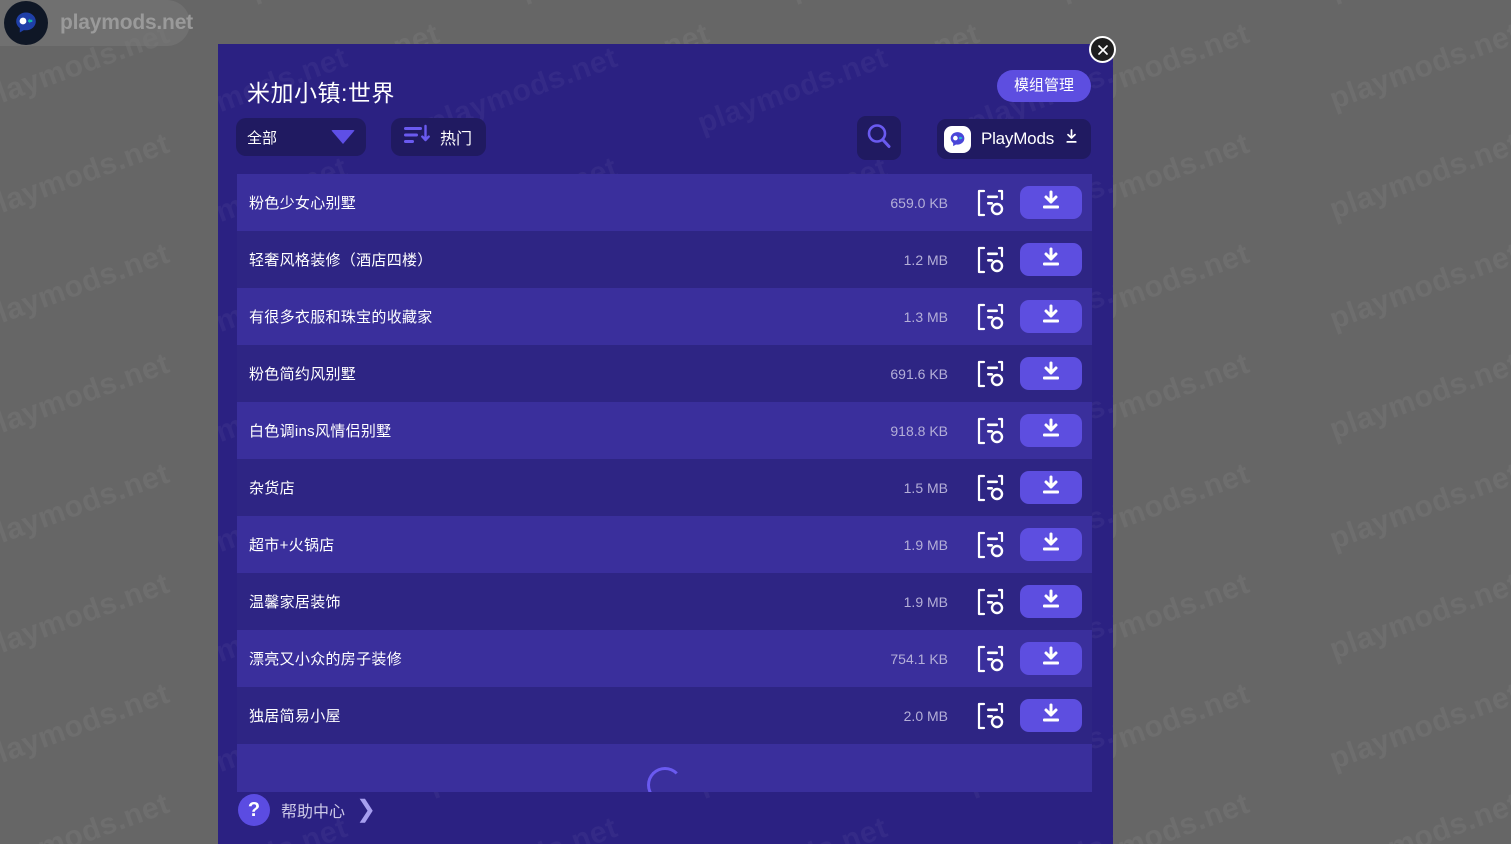 This screenshot has width=1511, height=844. Describe the element at coordinates (664, 544) in the screenshot. I see `table-row: 超市+火锅店 1.9 MB` at that location.